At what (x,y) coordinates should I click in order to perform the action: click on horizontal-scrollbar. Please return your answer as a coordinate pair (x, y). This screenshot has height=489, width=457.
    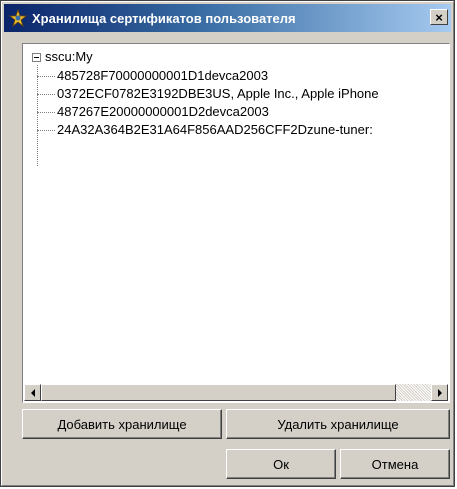
    Looking at the image, I should click on (236, 392).